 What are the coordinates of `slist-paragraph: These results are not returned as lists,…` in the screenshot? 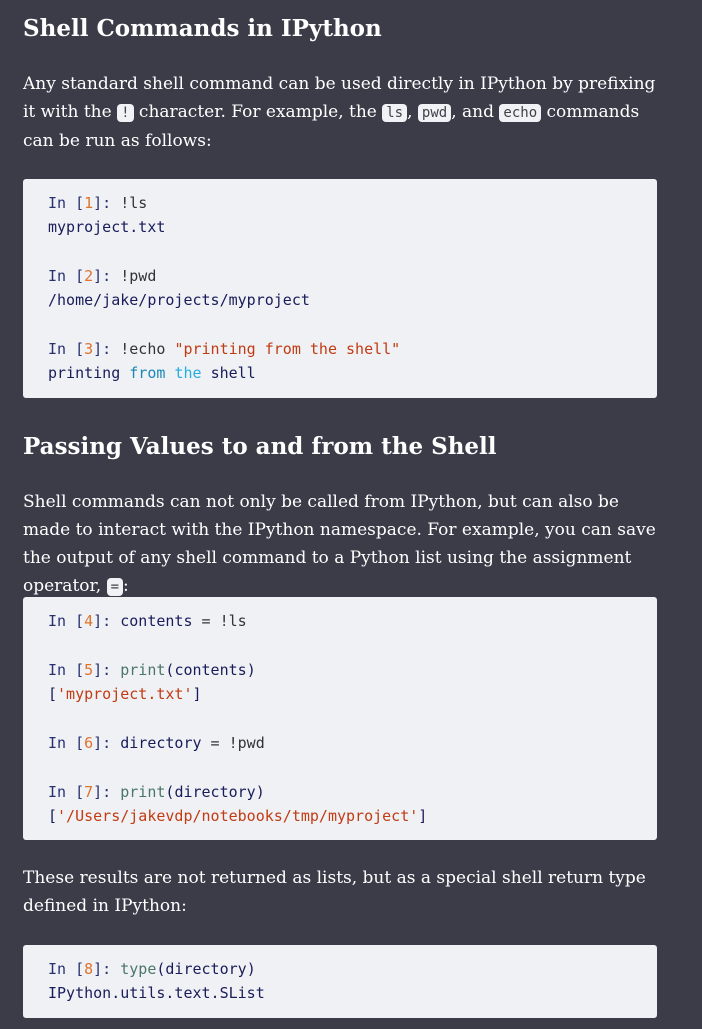 It's located at (334, 892).